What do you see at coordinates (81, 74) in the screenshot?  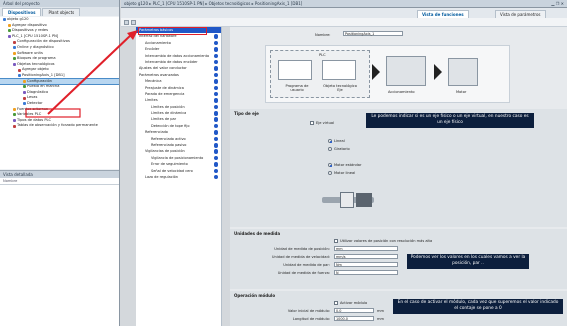 I see `red-arrow-icon` at bounding box center [81, 74].